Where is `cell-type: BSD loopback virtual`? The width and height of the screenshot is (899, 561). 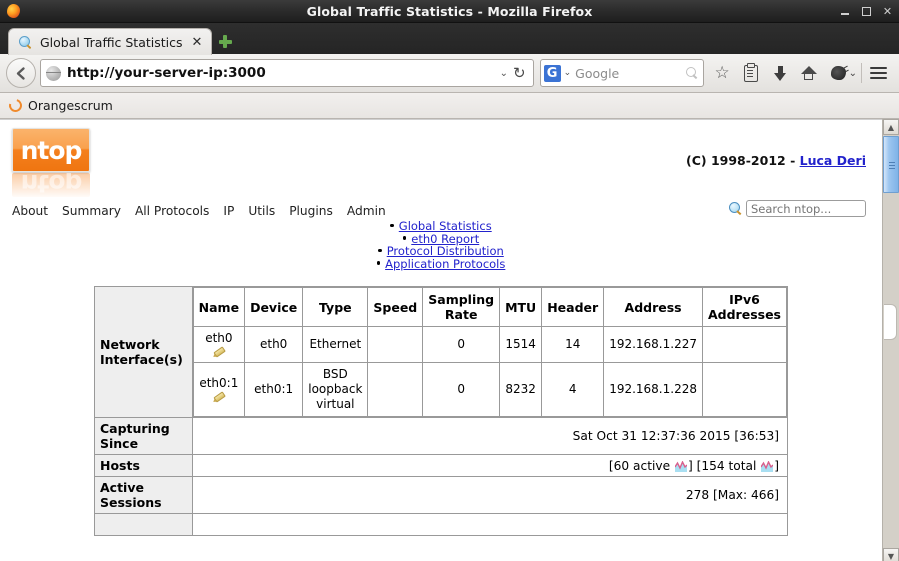 cell-type: BSD loopback virtual is located at coordinates (335, 389).